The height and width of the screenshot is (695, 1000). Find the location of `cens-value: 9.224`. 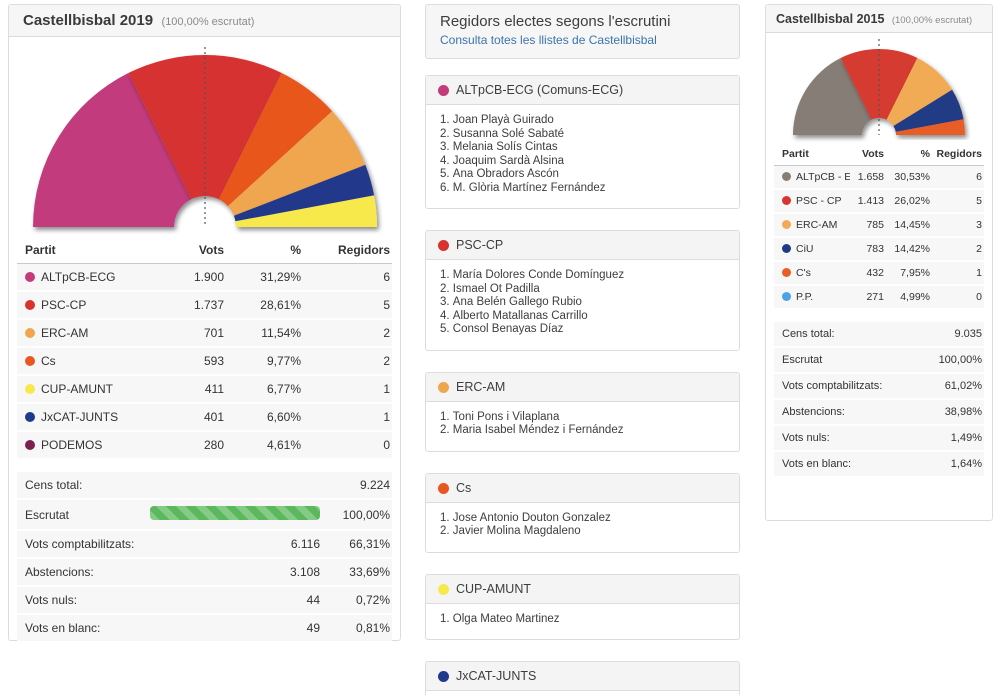

cens-value: 9.224 is located at coordinates (374, 485).